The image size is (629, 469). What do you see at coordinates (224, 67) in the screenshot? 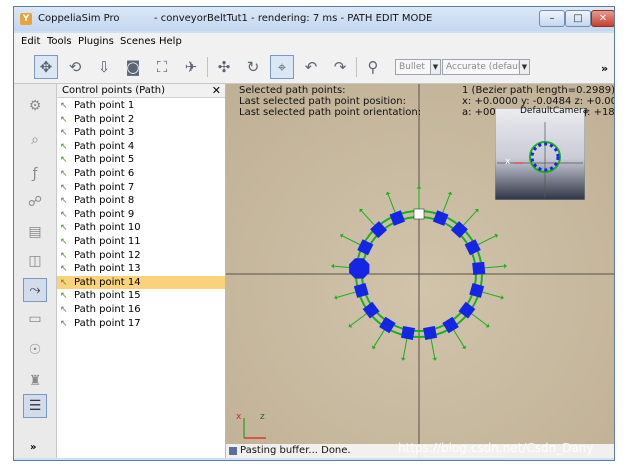
I see `translate-object-icon: ✣` at bounding box center [224, 67].